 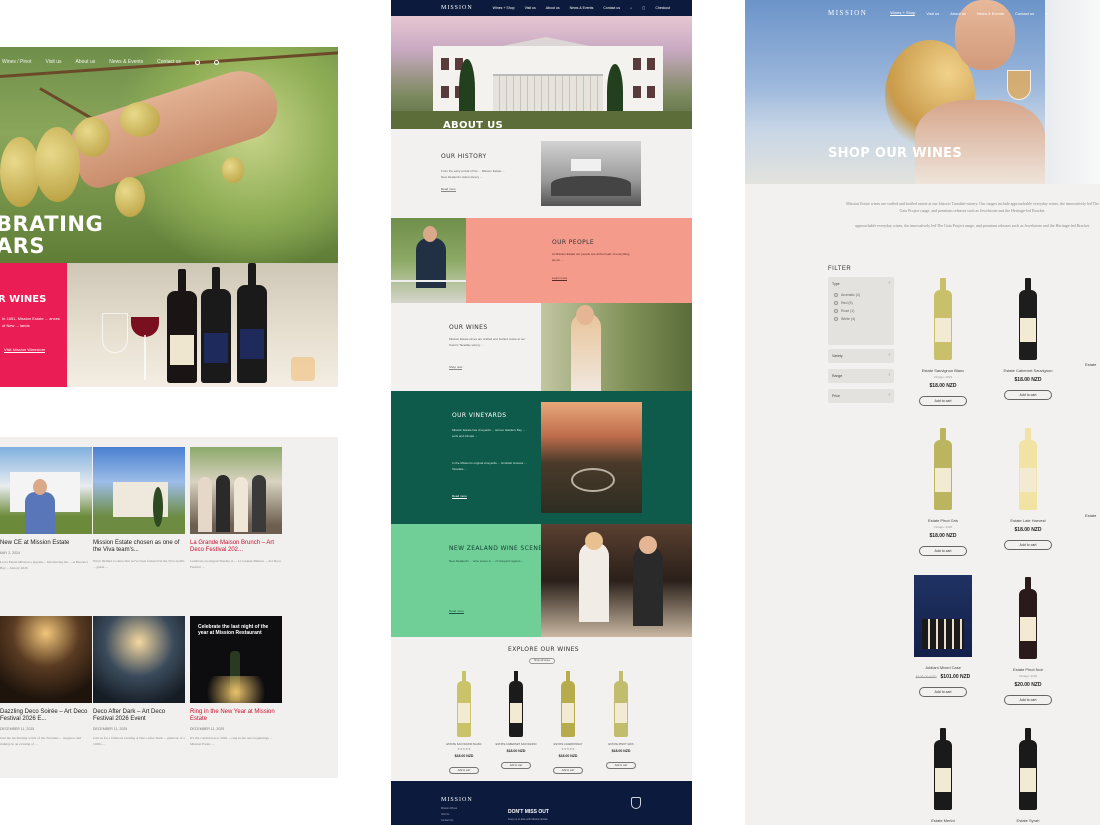 What do you see at coordinates (621, 744) in the screenshot?
I see `product-name: ESTATE PINOT GRIS` at bounding box center [621, 744].